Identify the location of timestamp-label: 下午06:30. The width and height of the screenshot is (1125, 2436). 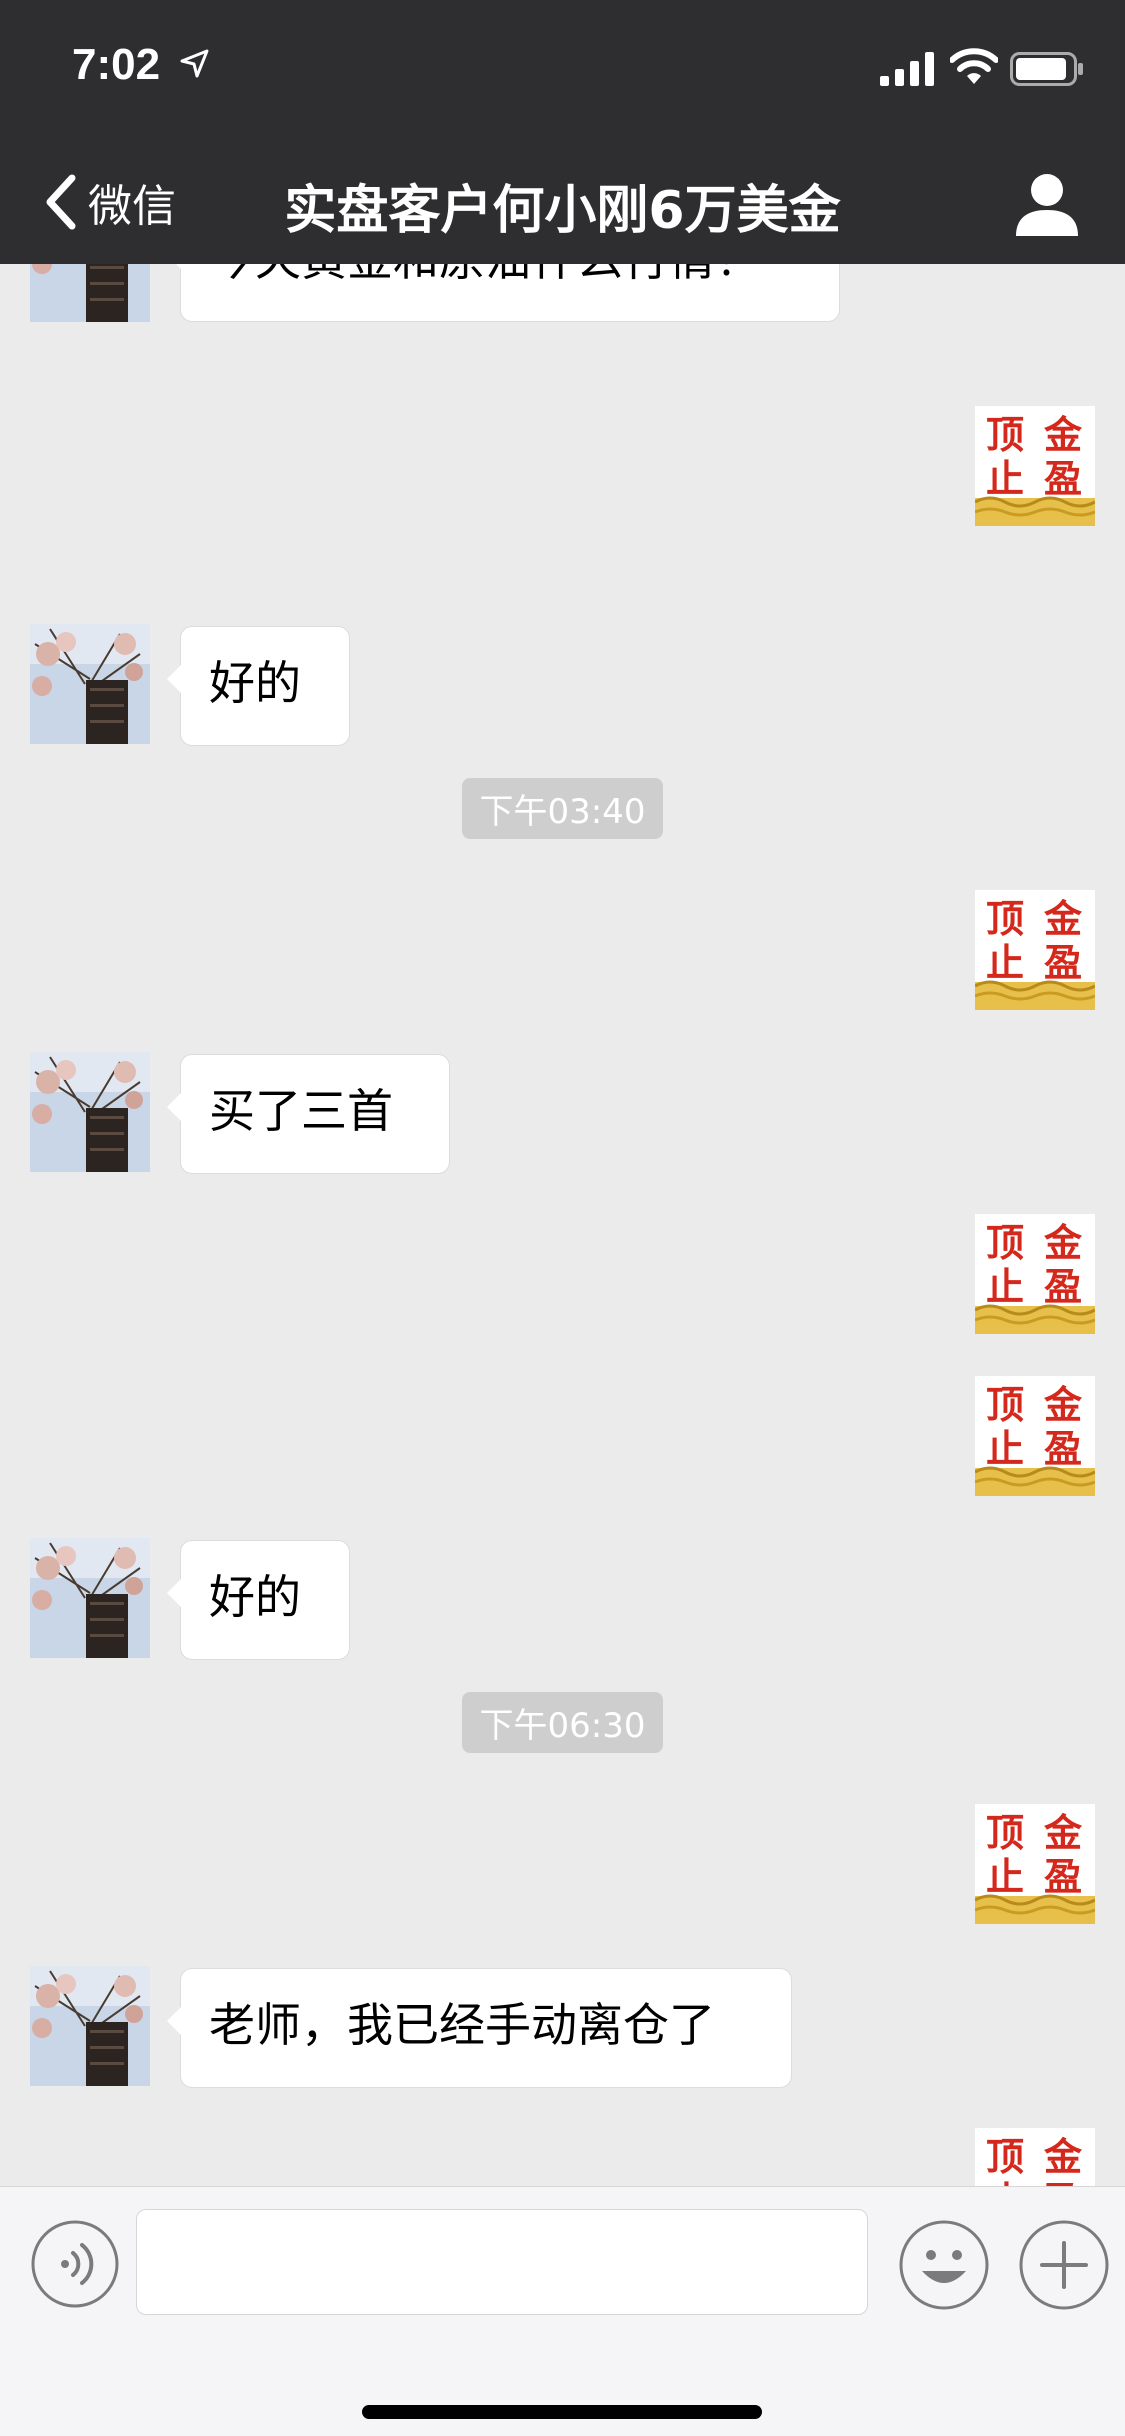
(562, 1722).